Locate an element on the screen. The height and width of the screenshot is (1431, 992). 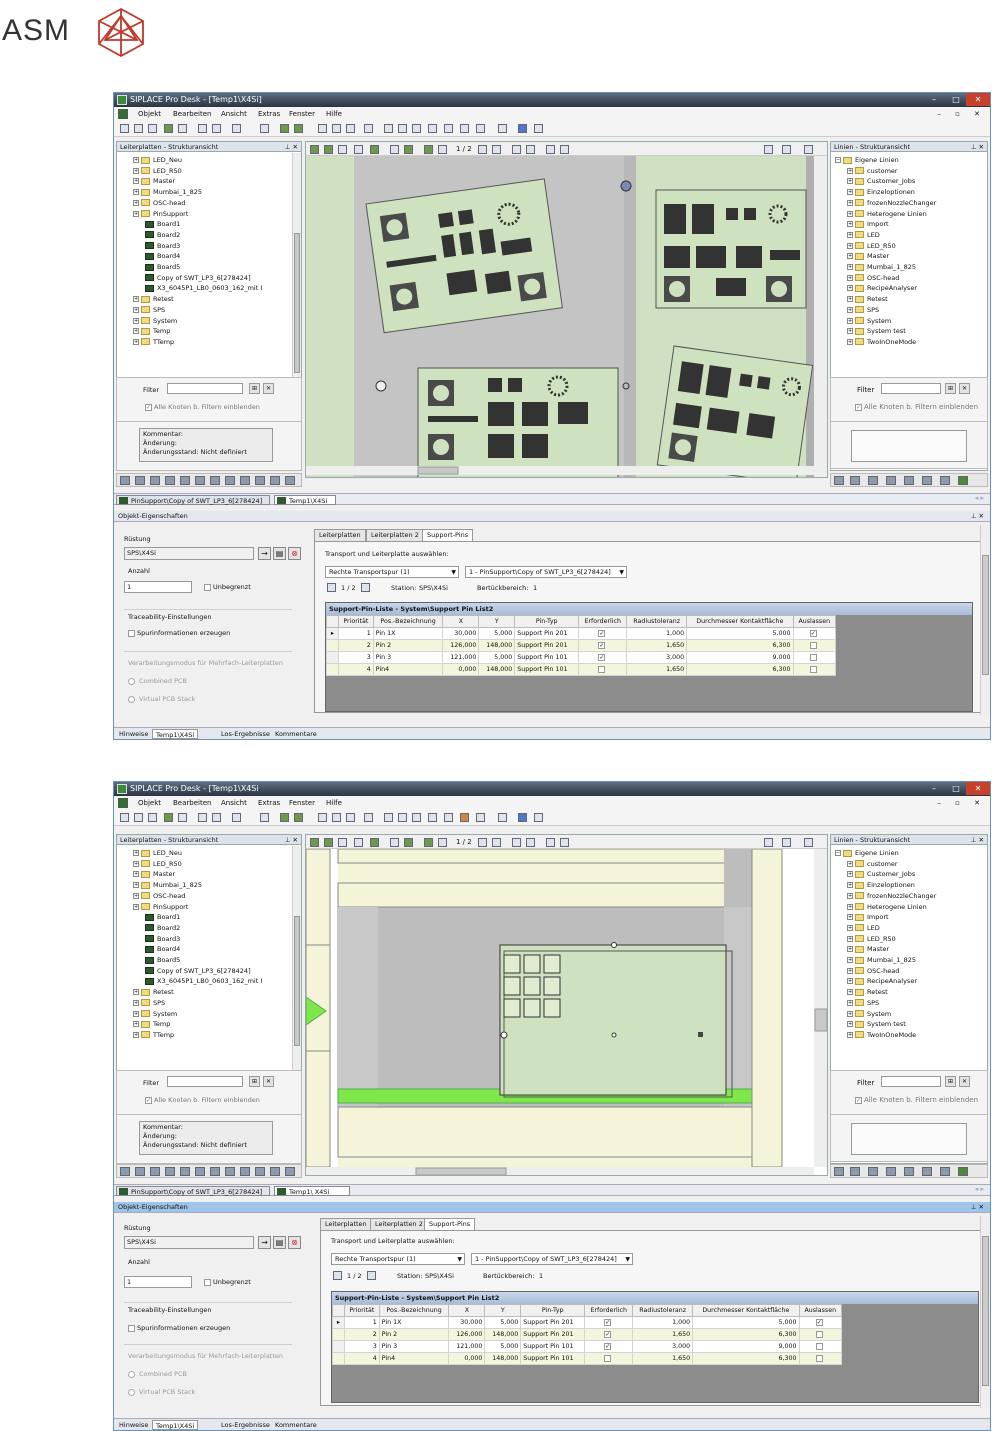
row-selector is located at coordinates (338, 1334).